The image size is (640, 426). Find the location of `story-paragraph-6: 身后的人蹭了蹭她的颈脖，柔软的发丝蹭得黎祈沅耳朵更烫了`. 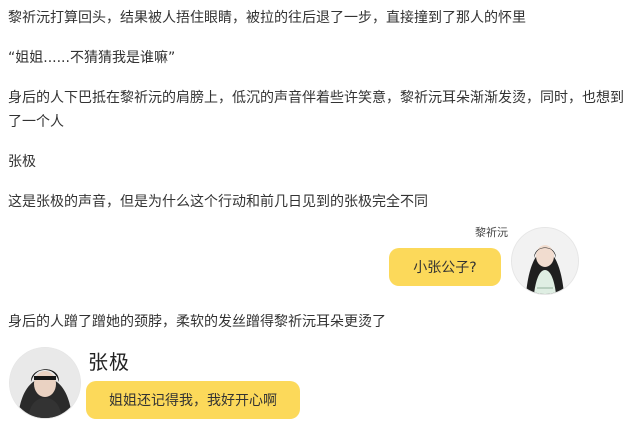

story-paragraph-6: 身后的人蹭了蹭她的颈脖，柔软的发丝蹭得黎祈沅耳朵更烫了 is located at coordinates (197, 322).